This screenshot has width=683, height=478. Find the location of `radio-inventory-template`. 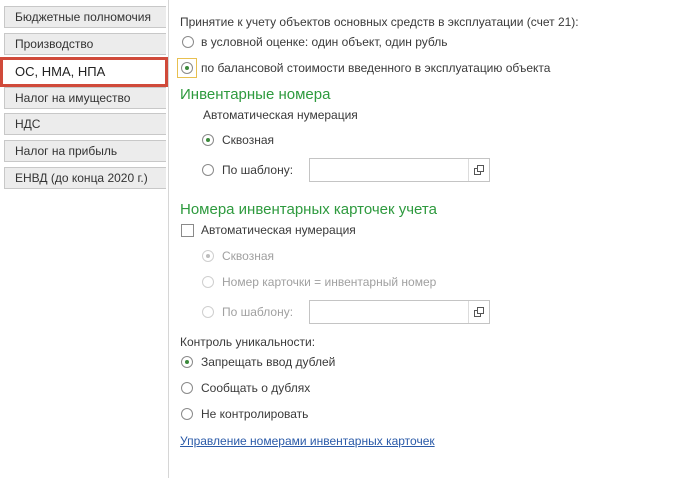

radio-inventory-template is located at coordinates (208, 170).